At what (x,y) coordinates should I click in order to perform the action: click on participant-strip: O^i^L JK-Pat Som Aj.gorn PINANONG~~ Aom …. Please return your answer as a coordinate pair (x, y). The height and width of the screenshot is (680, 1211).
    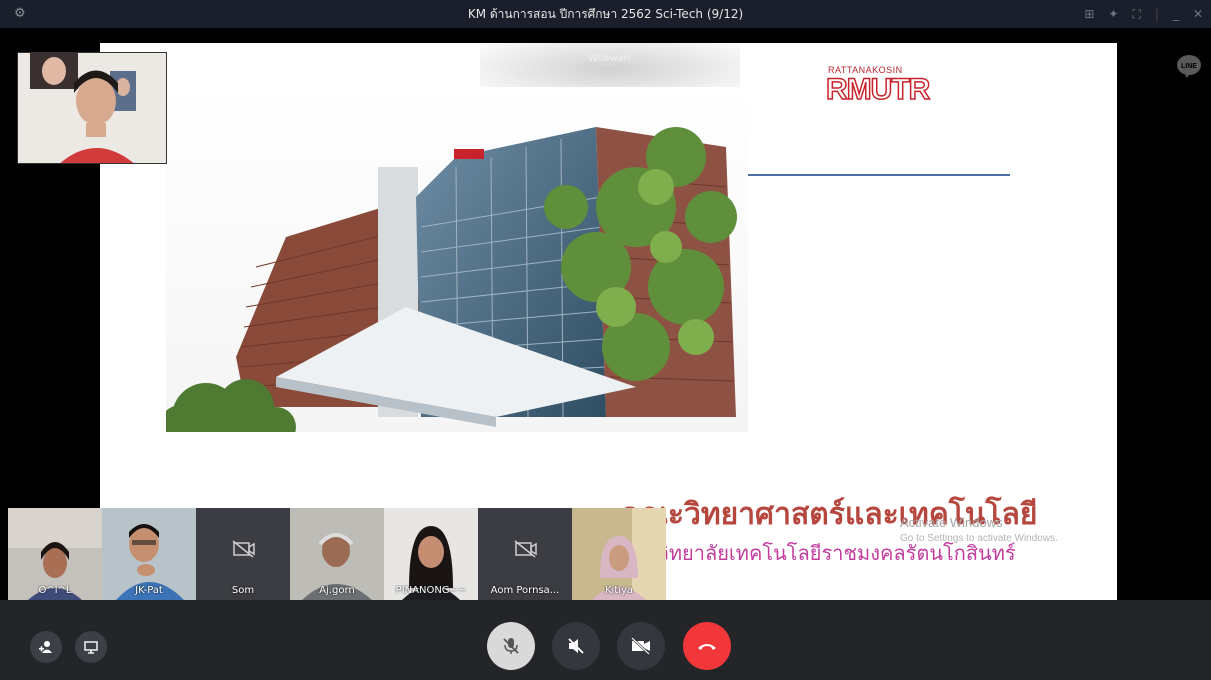
    Looking at the image, I should click on (338, 554).